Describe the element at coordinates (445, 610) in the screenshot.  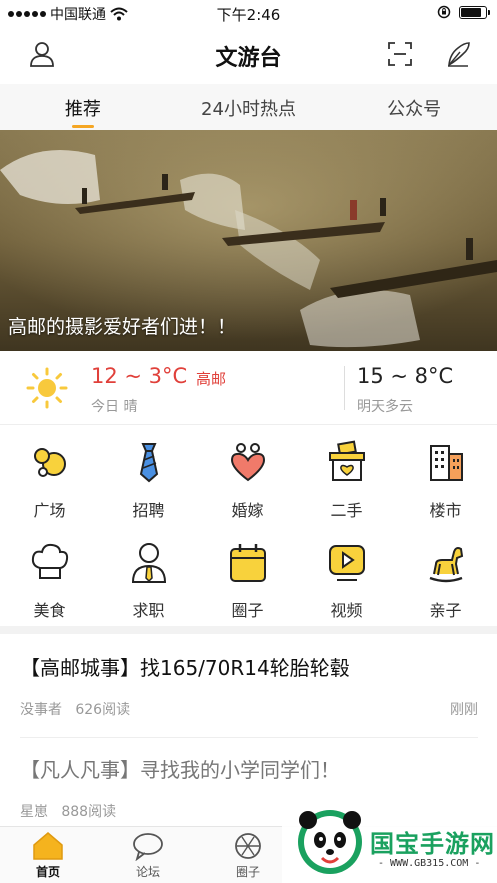
I see `grid-label: 亲子` at that location.